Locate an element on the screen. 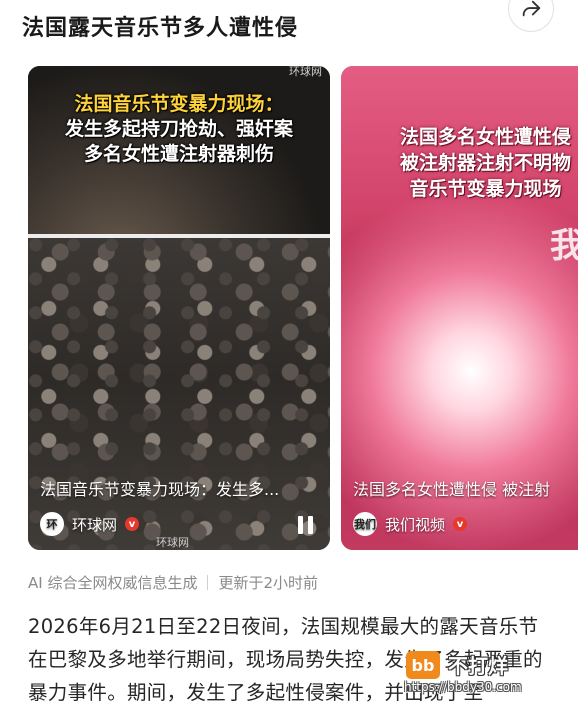 This screenshot has height=720, width=578. video-1-overlay-line-2: 发生多起持刀抢劫、强奸案 is located at coordinates (178, 129).